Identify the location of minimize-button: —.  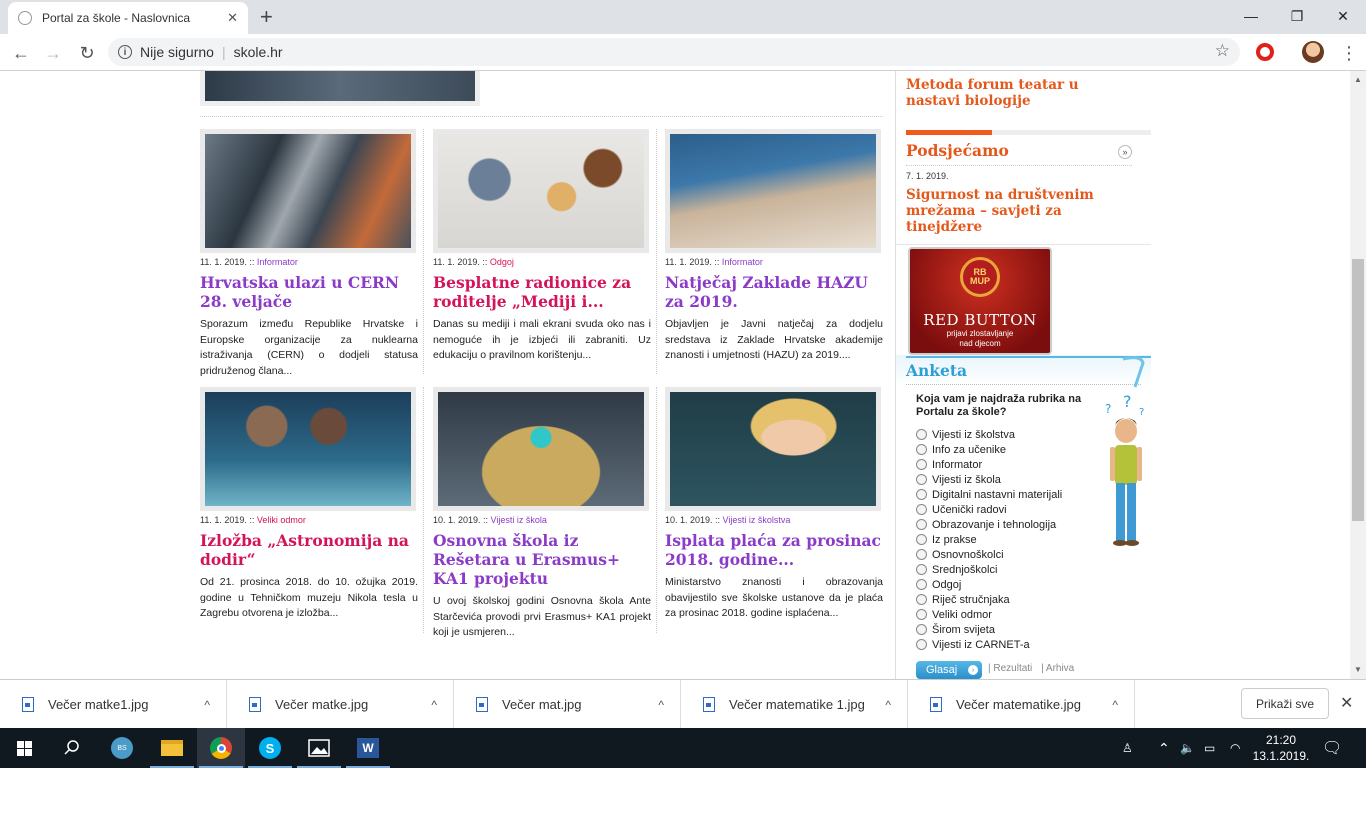
(1251, 16).